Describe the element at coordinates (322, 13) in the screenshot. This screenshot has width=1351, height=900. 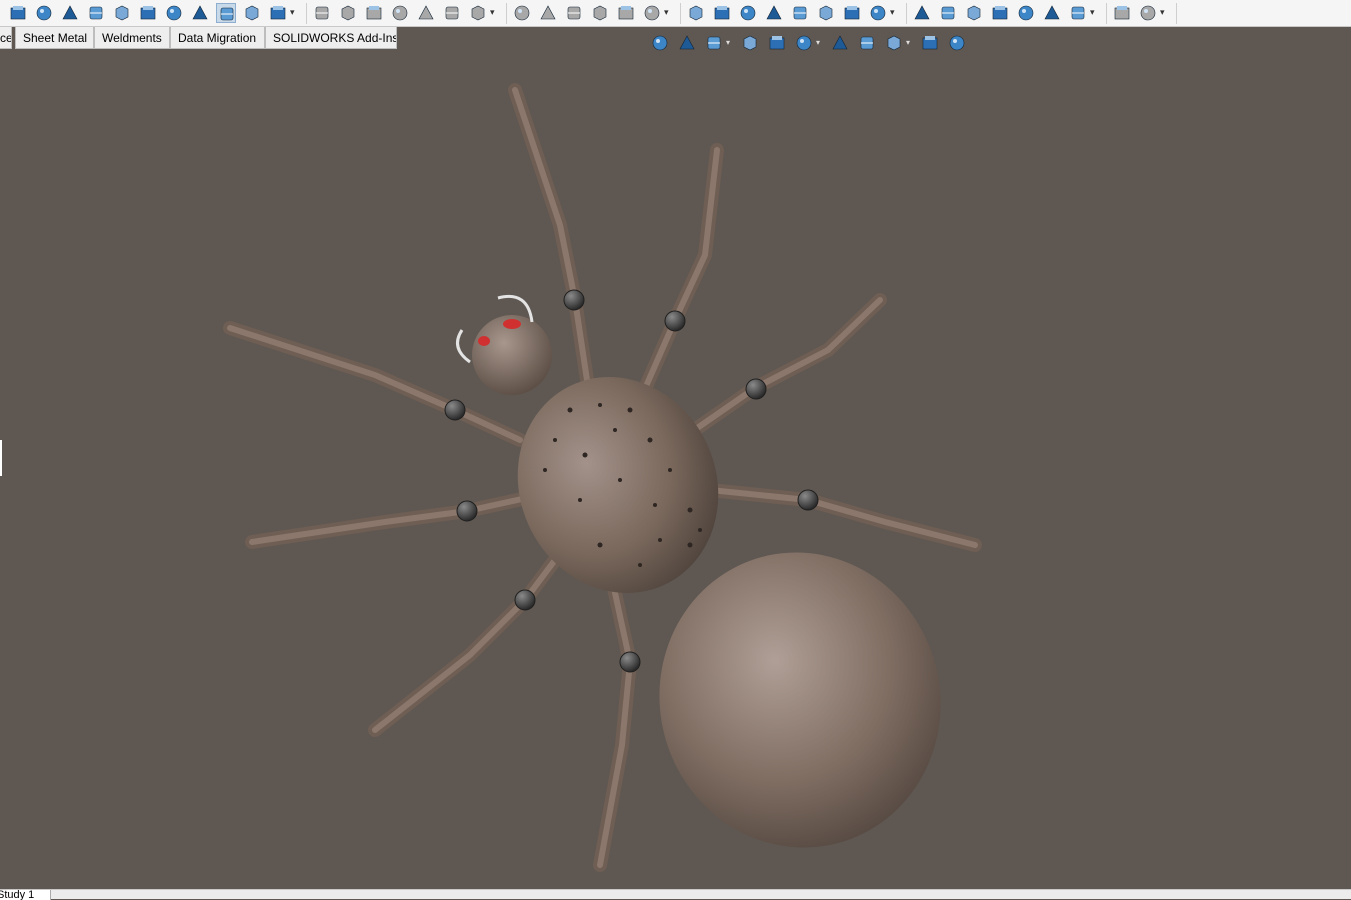
I see `wrap-icon` at that location.